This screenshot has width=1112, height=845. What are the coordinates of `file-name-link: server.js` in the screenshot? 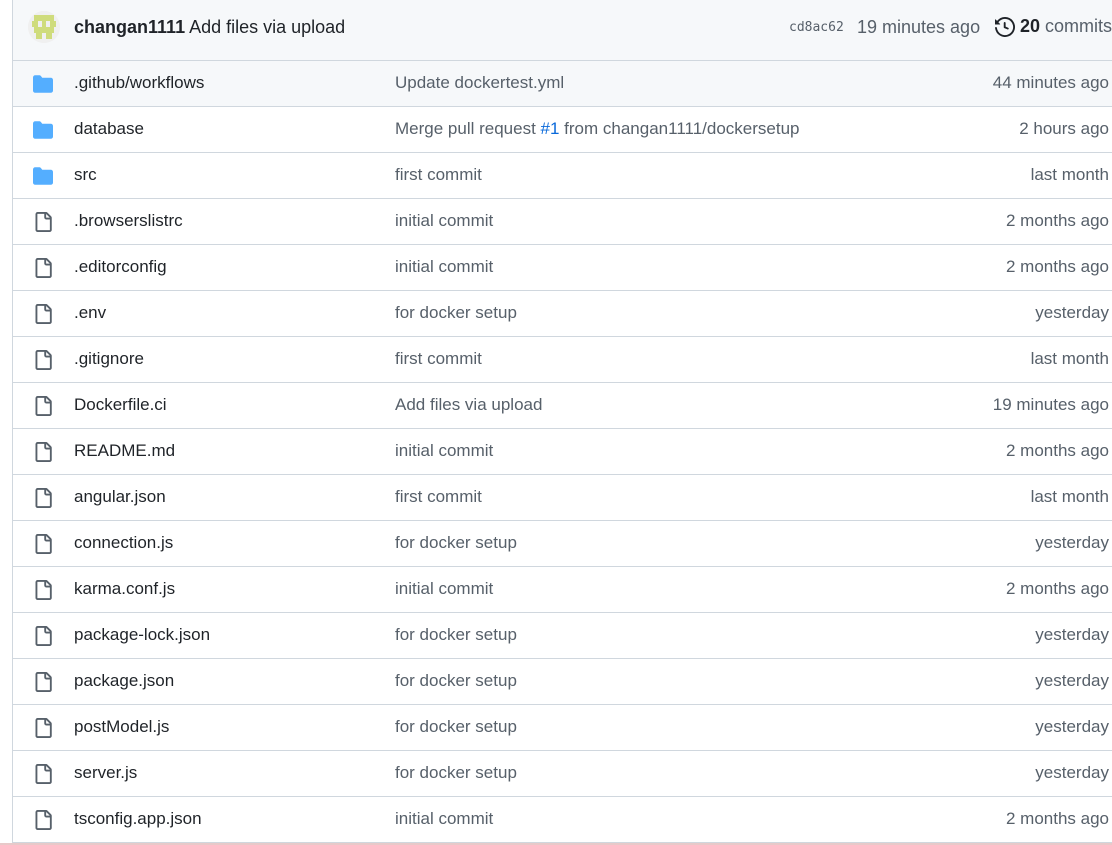 It's located at (105, 773).